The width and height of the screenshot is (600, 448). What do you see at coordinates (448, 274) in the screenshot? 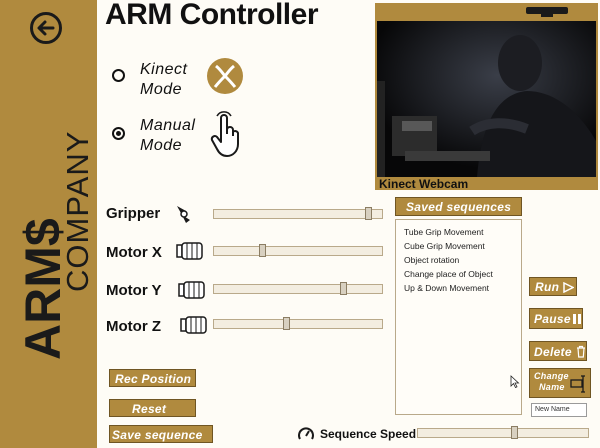
I see `list-item: Change place of Object` at bounding box center [448, 274].